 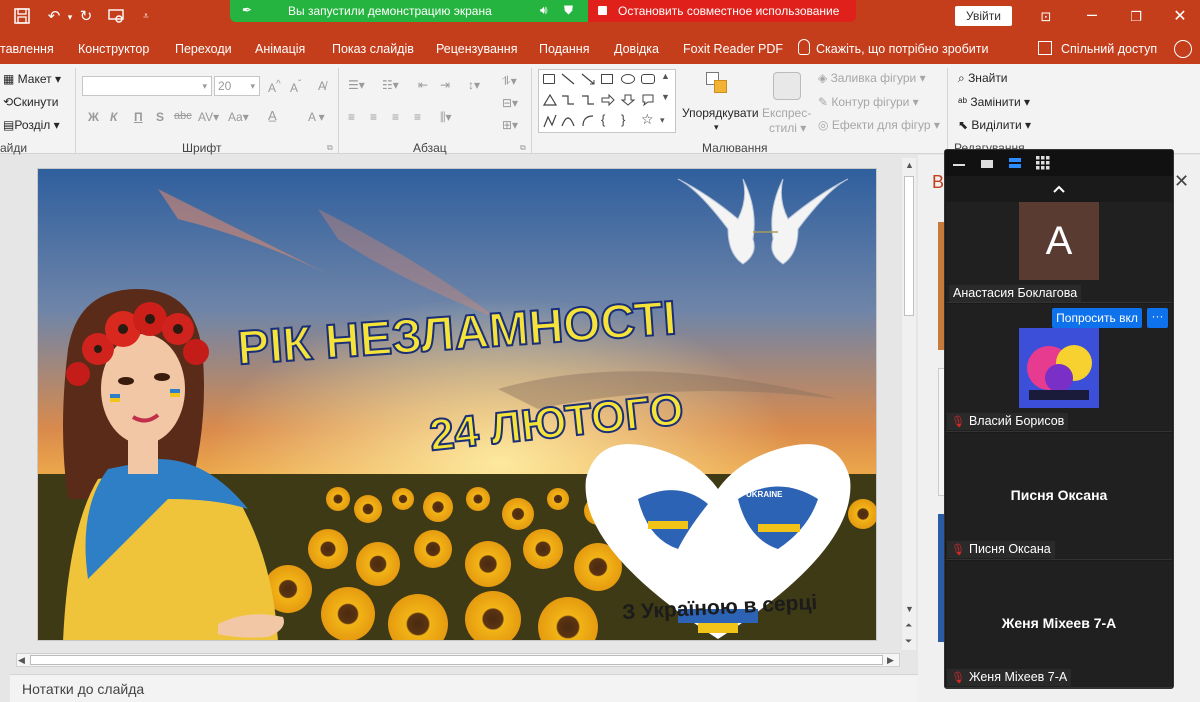 What do you see at coordinates (733, 49) in the screenshot?
I see `tab-foxit: Foxit Reader PDF` at bounding box center [733, 49].